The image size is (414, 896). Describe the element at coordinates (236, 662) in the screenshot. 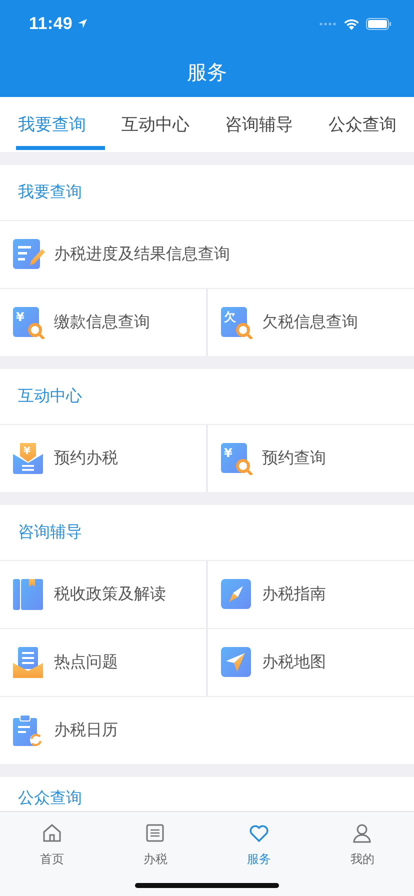

I see `paper-plane-icon` at that location.